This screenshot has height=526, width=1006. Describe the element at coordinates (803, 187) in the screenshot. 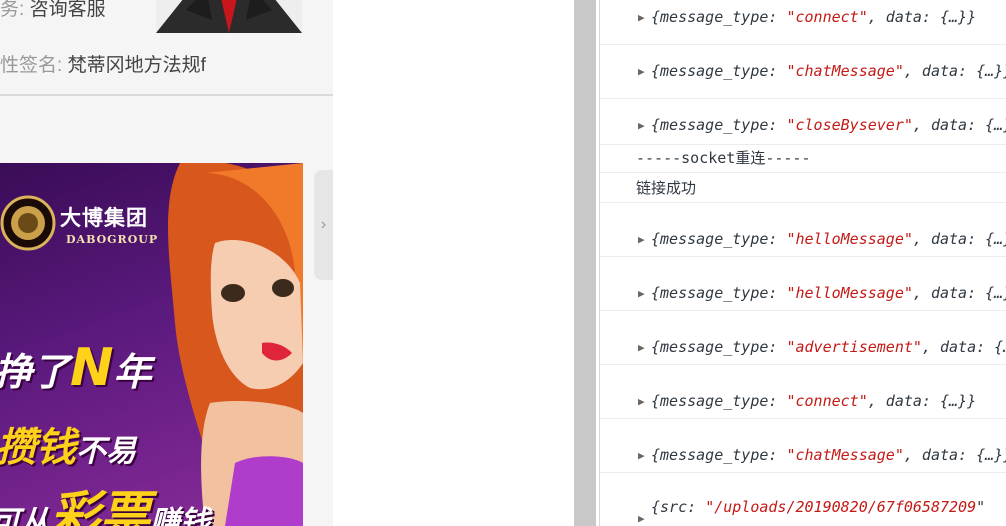

I see `console-log-row: 链接成功` at that location.